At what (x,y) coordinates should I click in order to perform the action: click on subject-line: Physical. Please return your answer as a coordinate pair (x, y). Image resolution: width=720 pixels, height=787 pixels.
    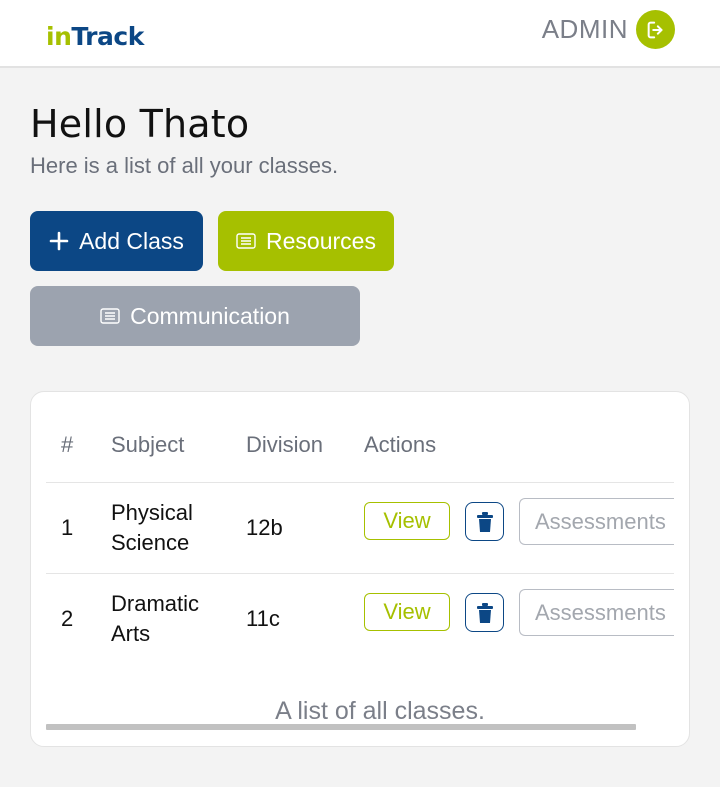
    Looking at the image, I should click on (152, 512).